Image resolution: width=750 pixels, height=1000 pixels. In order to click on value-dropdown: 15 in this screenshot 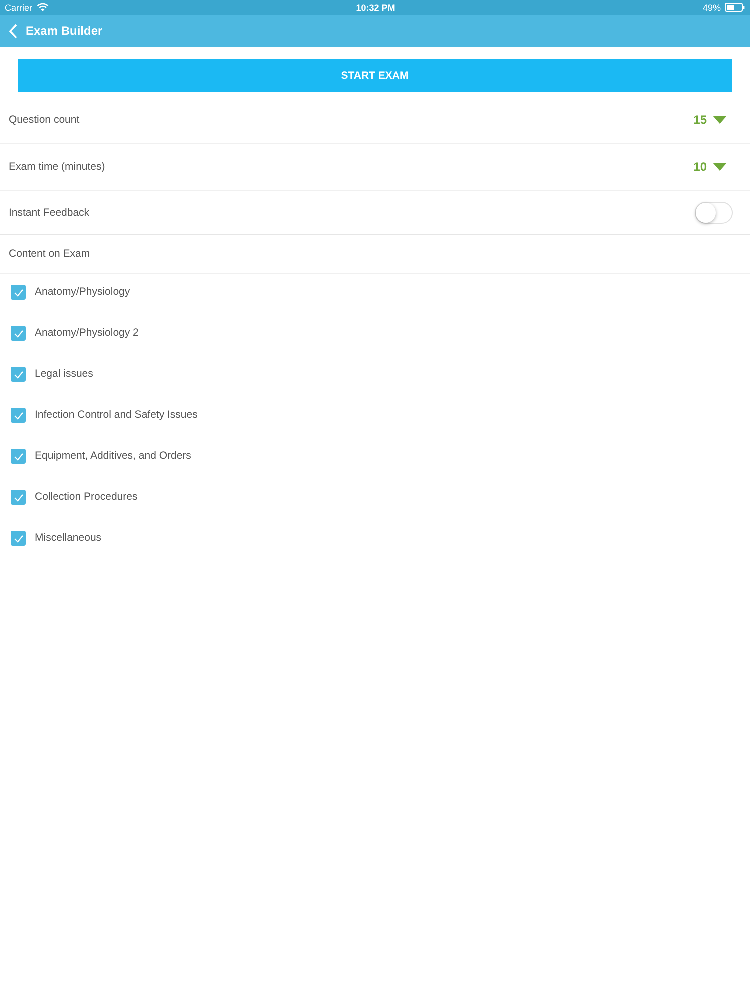, I will do `click(710, 120)`.